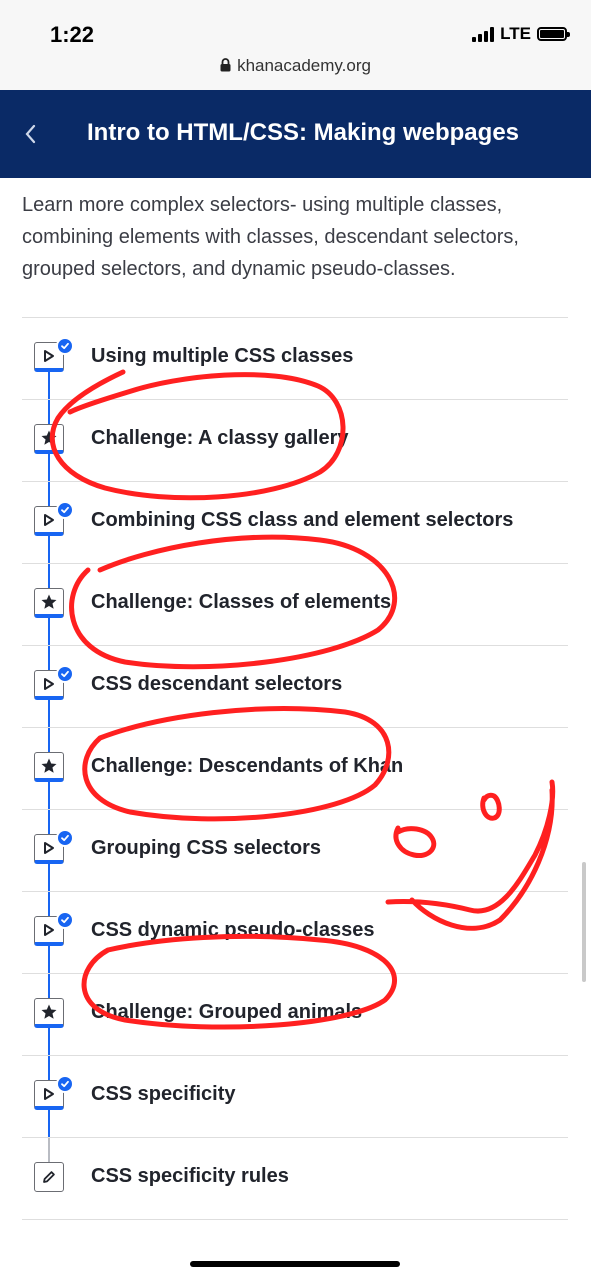  What do you see at coordinates (222, 356) in the screenshot?
I see `lesson-label: Using multiple CSS classes` at bounding box center [222, 356].